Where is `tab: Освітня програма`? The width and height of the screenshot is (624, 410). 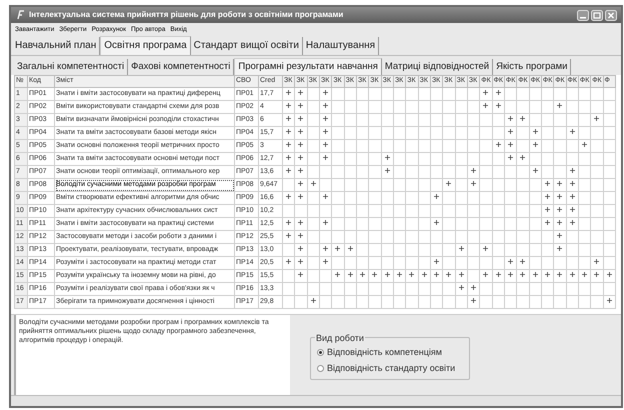
tab: Освітня програма is located at coordinates (145, 45).